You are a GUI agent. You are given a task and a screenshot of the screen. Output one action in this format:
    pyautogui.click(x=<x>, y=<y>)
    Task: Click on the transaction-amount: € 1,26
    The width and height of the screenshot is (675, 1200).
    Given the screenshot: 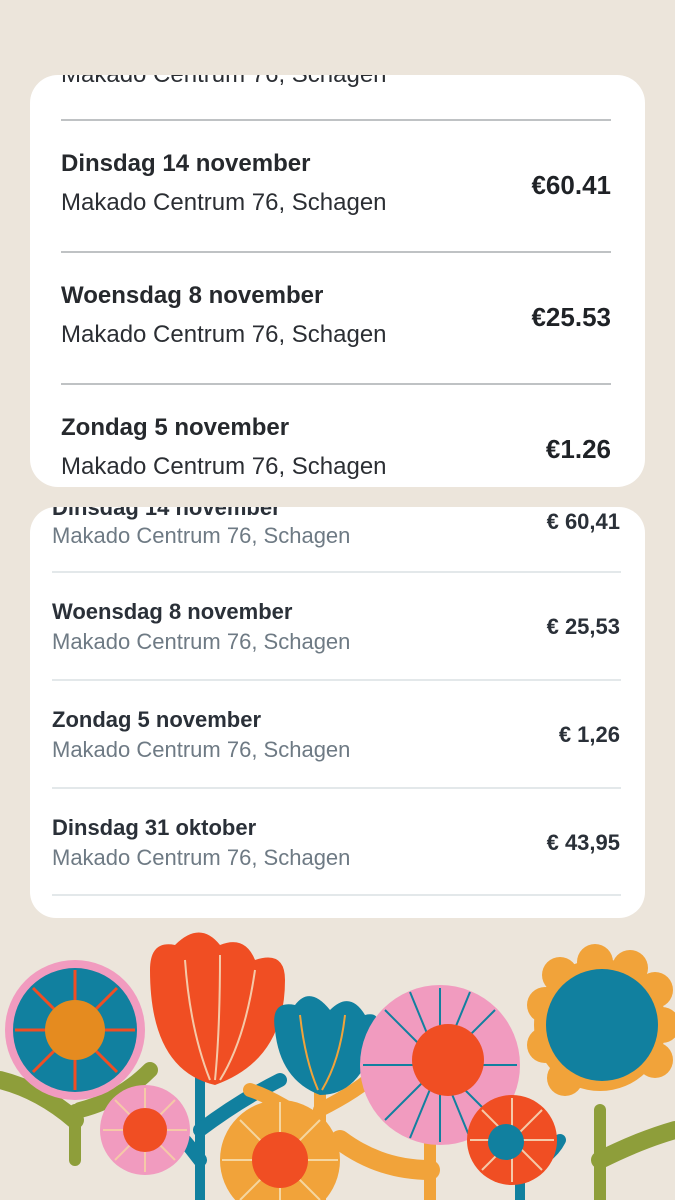 What is the action you would take?
    pyautogui.click(x=589, y=734)
    